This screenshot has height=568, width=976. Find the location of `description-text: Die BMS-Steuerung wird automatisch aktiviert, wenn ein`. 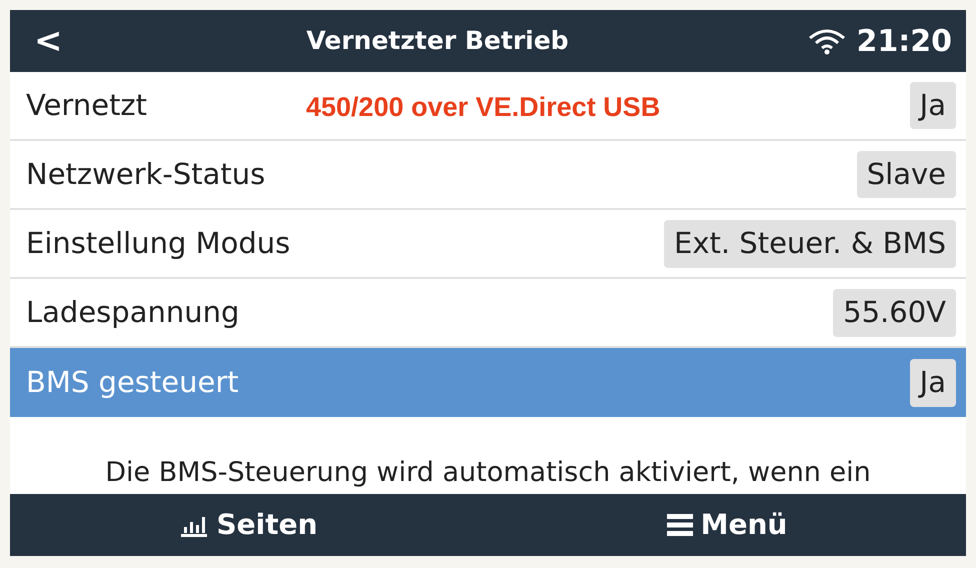

description-text: Die BMS-Steuerung wird automatisch aktiviert, wenn ein is located at coordinates (488, 473).